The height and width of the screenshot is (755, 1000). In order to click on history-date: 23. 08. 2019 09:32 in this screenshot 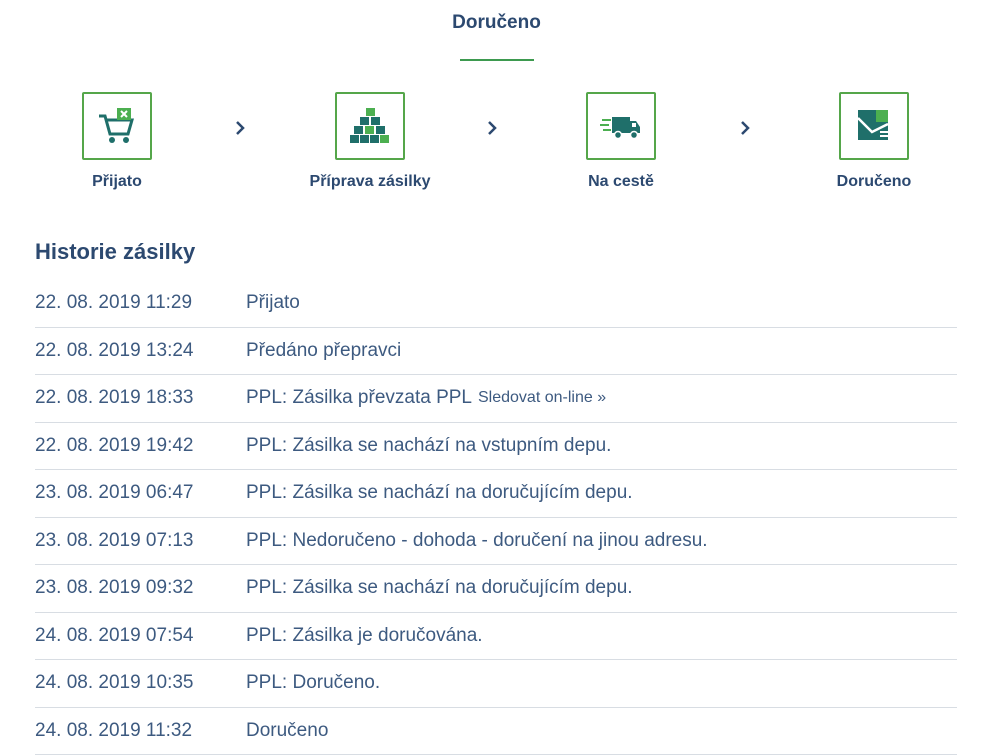, I will do `click(140, 588)`.